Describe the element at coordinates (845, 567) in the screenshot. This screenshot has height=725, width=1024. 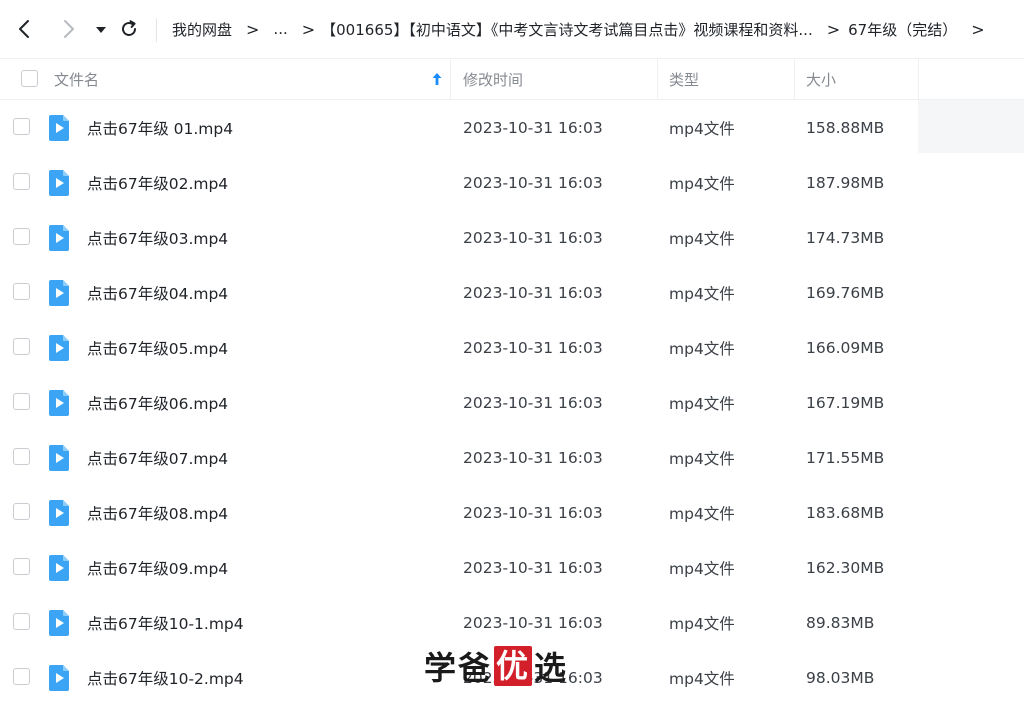
I see `file-size: 162.30MB` at that location.